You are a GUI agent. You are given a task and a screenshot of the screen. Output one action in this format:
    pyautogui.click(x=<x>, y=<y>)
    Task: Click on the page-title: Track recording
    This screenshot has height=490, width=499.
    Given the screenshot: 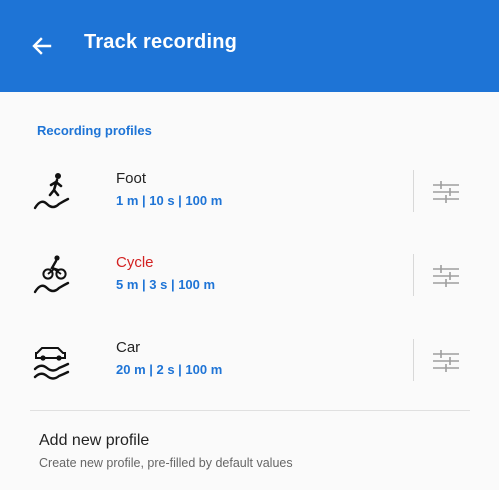 What is the action you would take?
    pyautogui.click(x=161, y=42)
    